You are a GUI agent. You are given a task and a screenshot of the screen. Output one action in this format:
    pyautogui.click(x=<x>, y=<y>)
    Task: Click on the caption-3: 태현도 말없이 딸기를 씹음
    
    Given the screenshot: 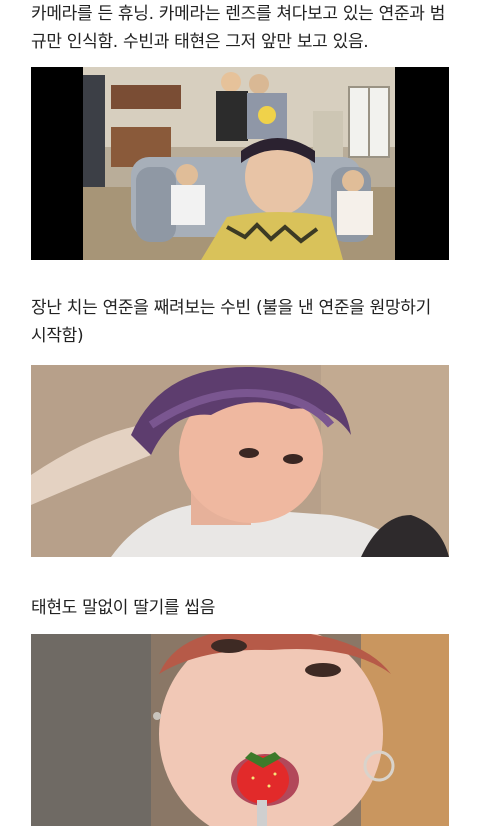 What is the action you would take?
    pyautogui.click(x=123, y=608)
    